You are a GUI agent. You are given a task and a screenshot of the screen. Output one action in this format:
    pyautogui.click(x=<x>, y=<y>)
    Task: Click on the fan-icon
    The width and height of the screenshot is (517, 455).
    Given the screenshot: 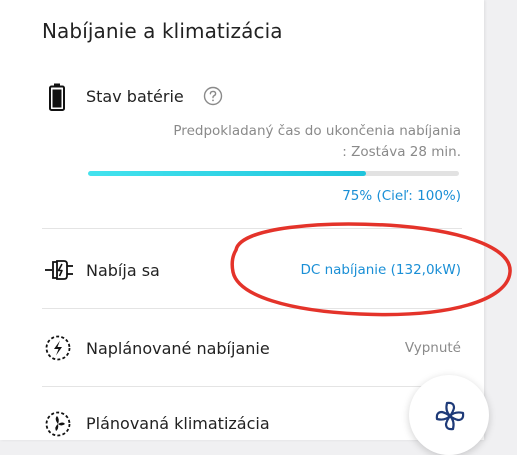 What is the action you would take?
    pyautogui.click(x=450, y=418)
    